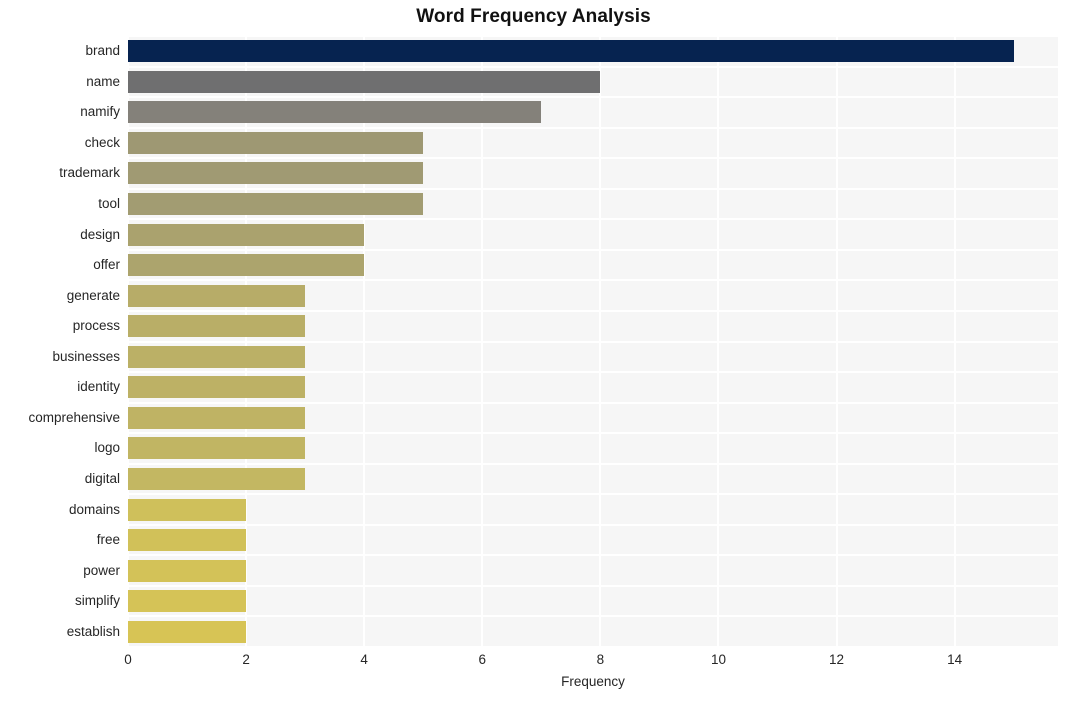 Image resolution: width=1067 pixels, height=701 pixels. I want to click on x-axis-tick-label: 8, so click(600, 659).